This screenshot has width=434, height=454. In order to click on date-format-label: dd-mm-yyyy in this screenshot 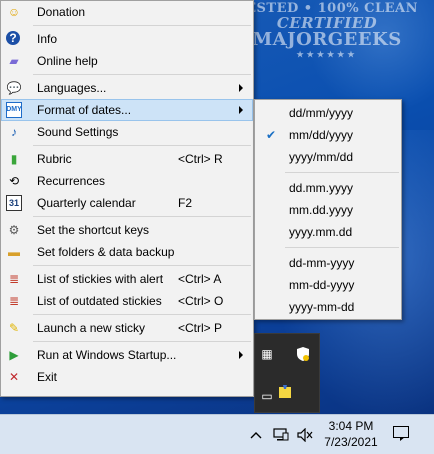, I will do `click(322, 263)`.